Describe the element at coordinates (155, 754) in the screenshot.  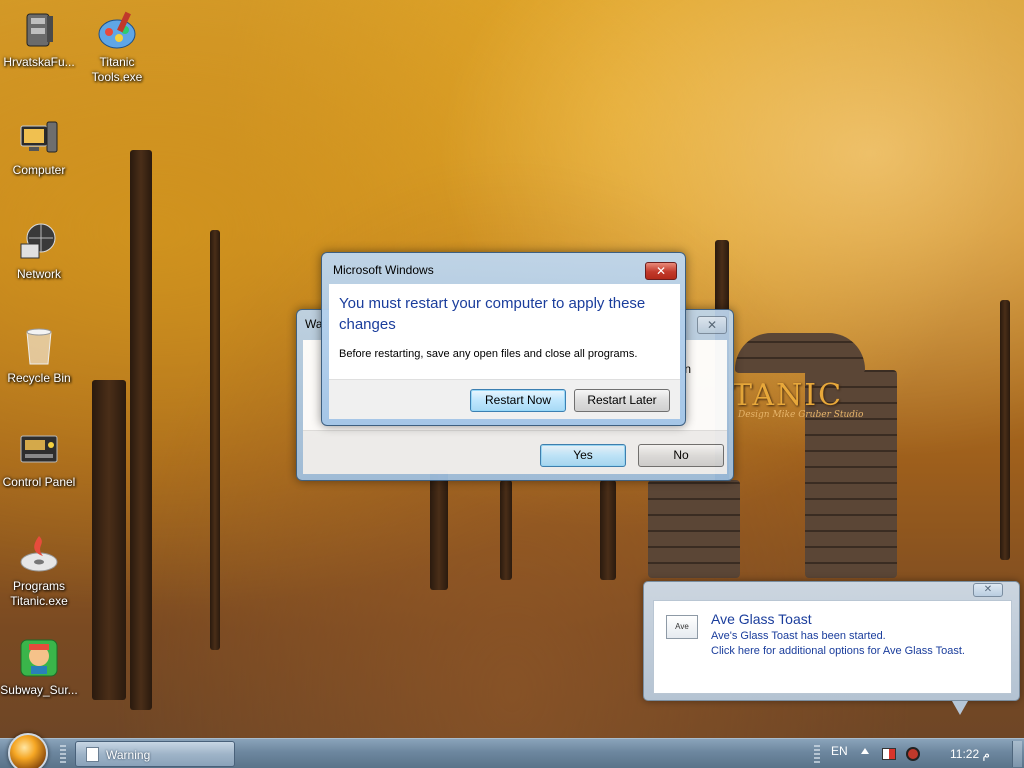
I see `taskbar-window-button-warning: Warning` at that location.